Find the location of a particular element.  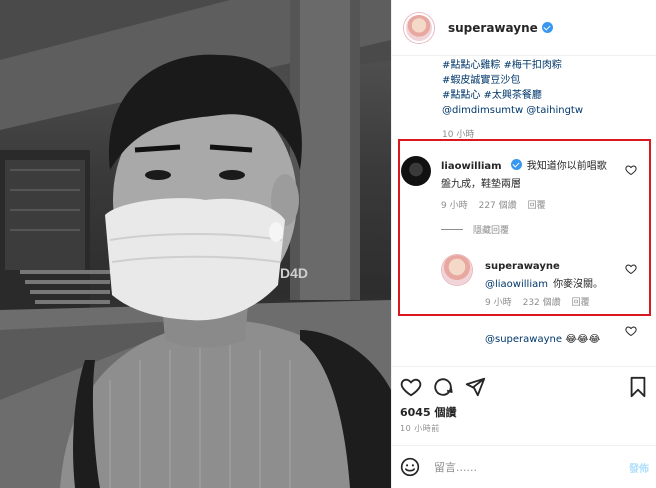

reply-reply-button: 回覆 is located at coordinates (581, 301).